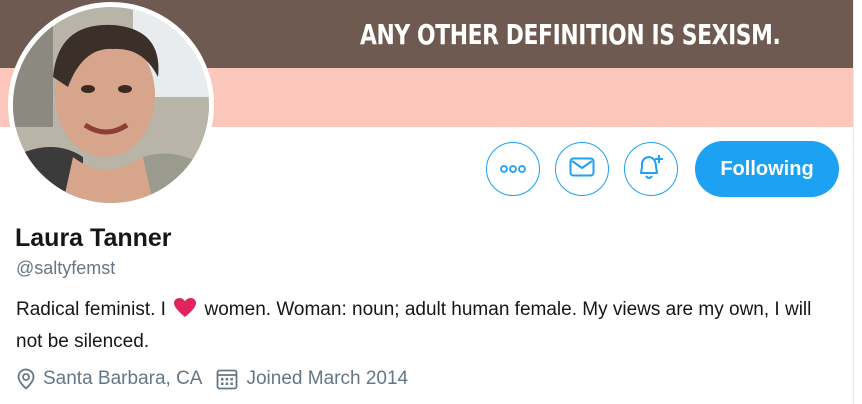 Image resolution: width=862 pixels, height=404 pixels. What do you see at coordinates (26, 379) in the screenshot?
I see `location-pin-icon` at bounding box center [26, 379].